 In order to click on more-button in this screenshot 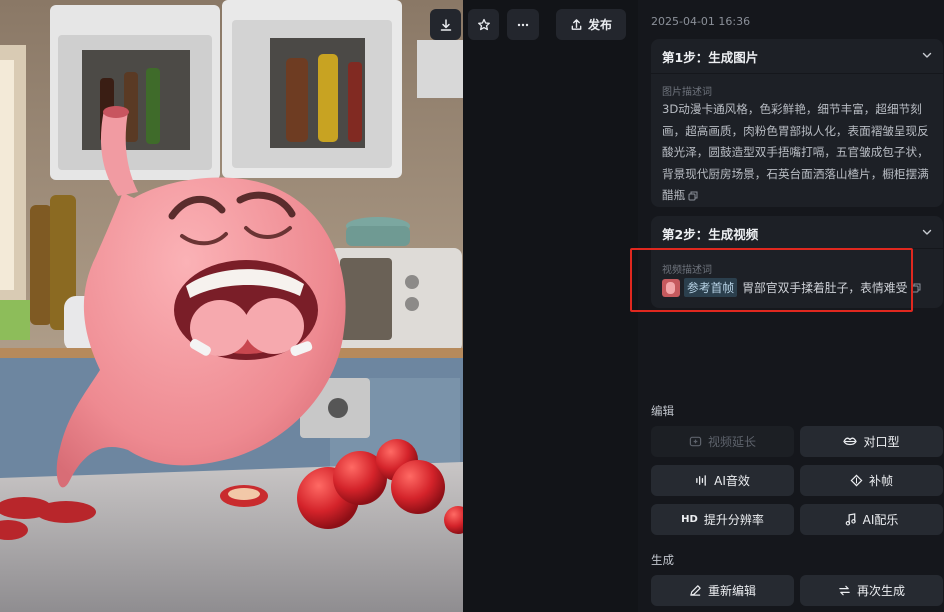, I will do `click(523, 24)`.